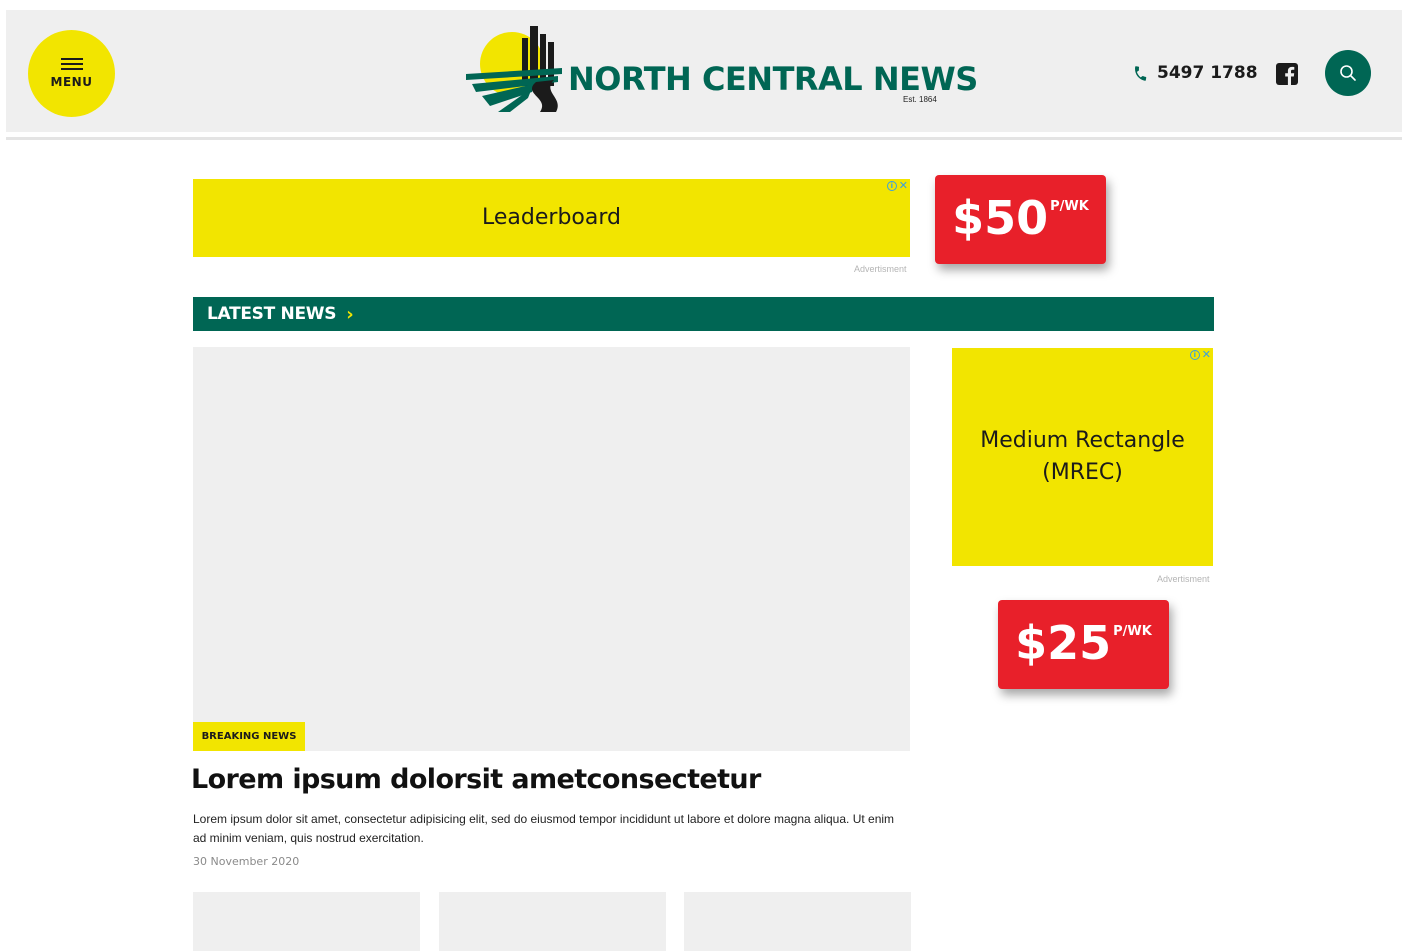 The height and width of the screenshot is (951, 1408). What do you see at coordinates (71, 73) in the screenshot?
I see `menu-button: MENU` at bounding box center [71, 73].